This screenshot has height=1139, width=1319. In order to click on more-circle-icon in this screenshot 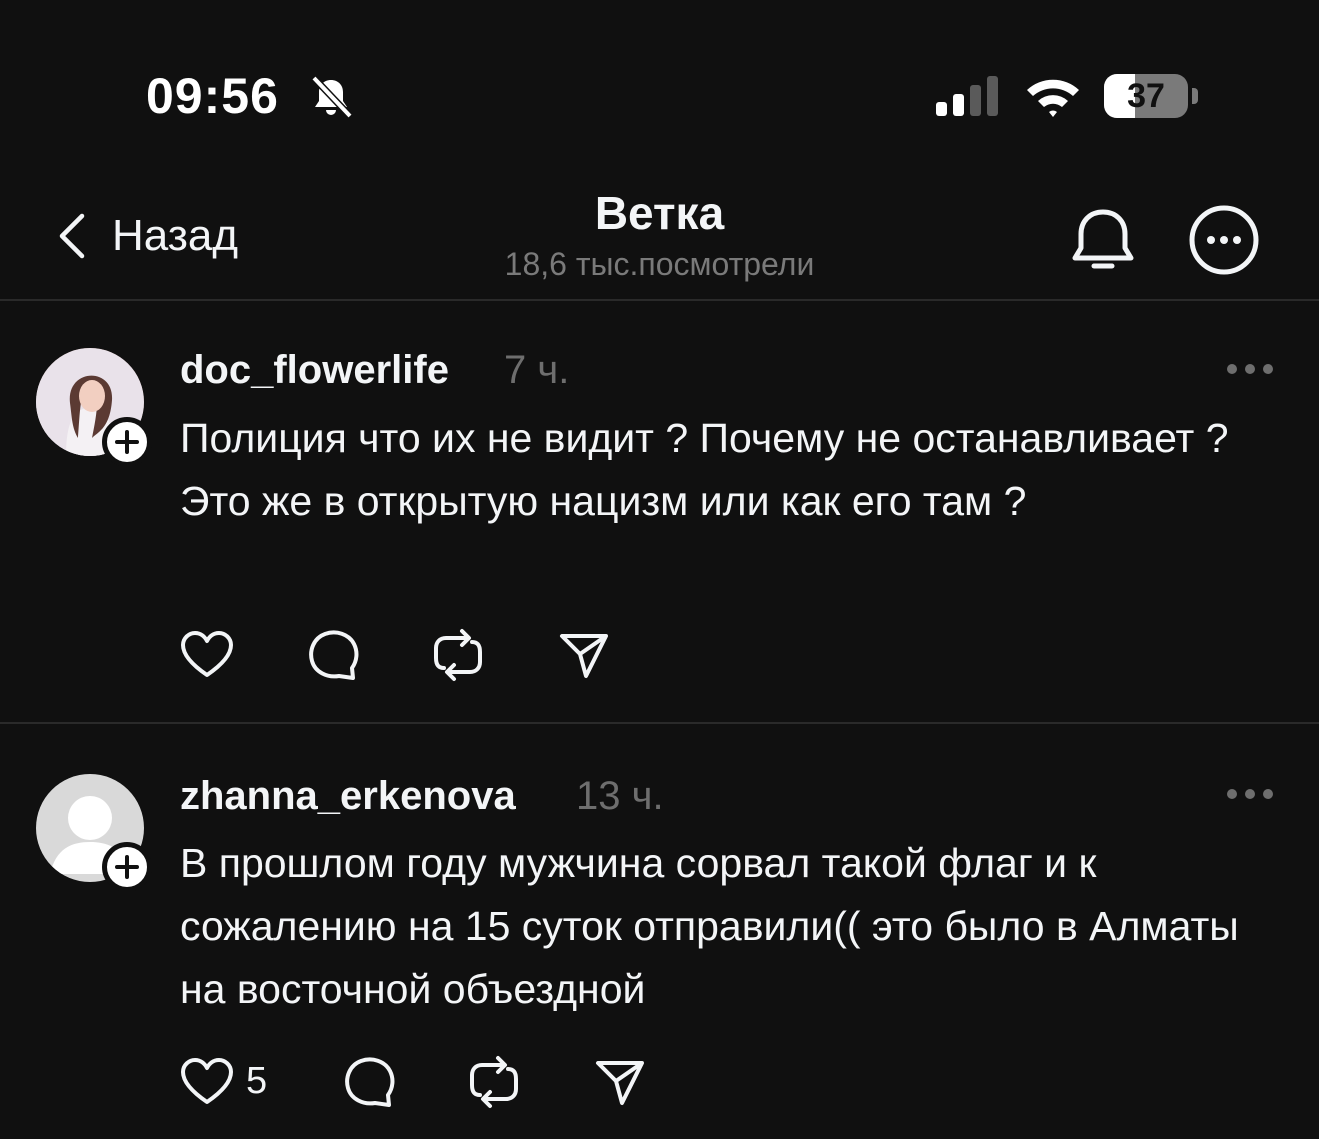, I will do `click(1224, 240)`.